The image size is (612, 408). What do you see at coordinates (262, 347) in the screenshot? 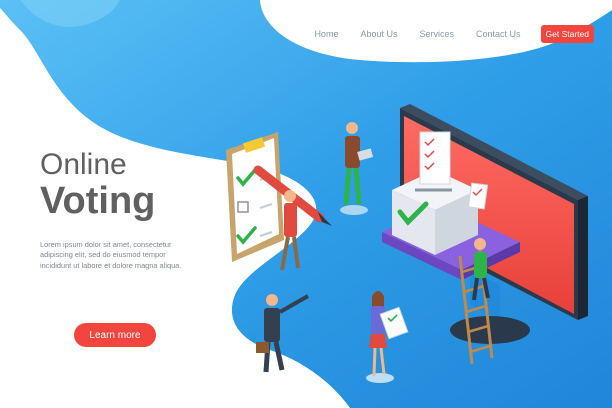
I see `briefcase-icon` at bounding box center [262, 347].